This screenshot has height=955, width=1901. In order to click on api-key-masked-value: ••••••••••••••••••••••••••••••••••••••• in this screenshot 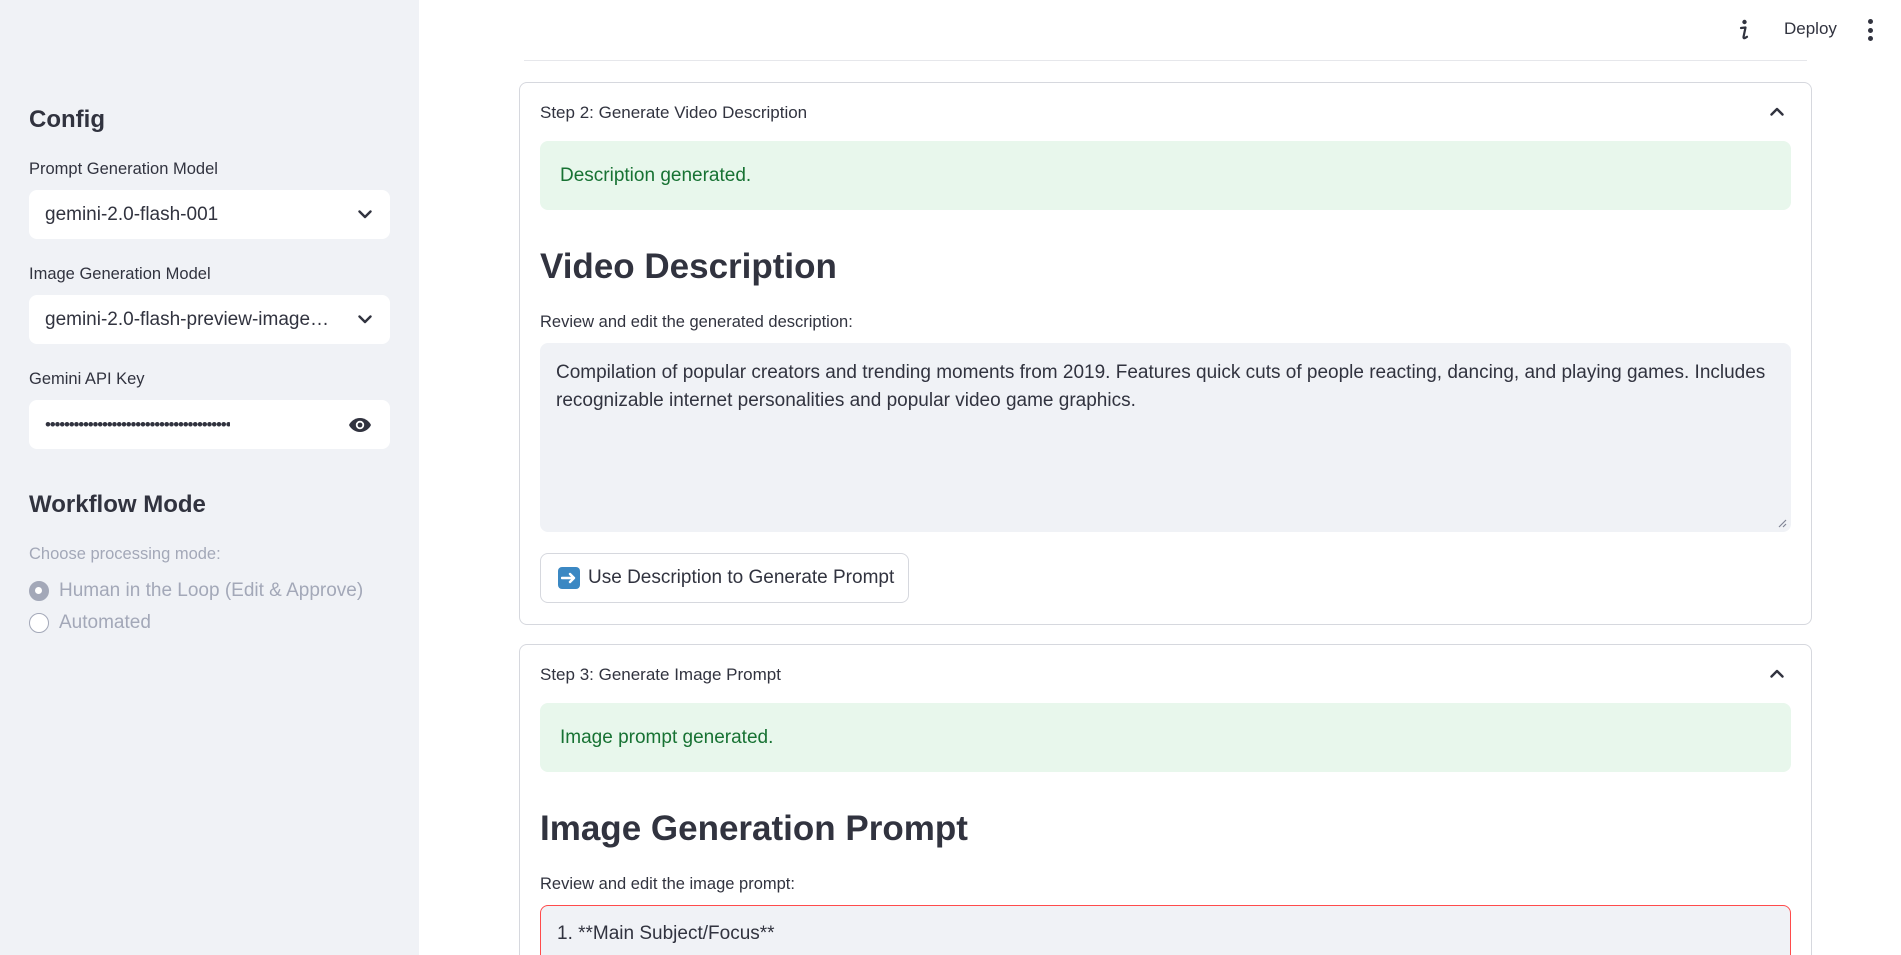, I will do `click(138, 424)`.